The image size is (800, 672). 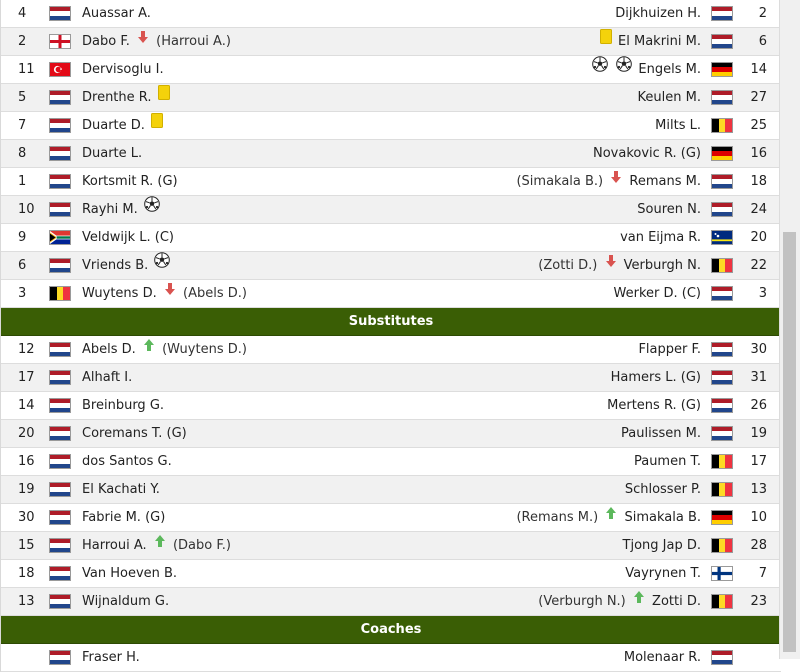 I want to click on table-row: 6 Vriends B. (Zotti D.) Verburgh N. 22, so click(x=391, y=266).